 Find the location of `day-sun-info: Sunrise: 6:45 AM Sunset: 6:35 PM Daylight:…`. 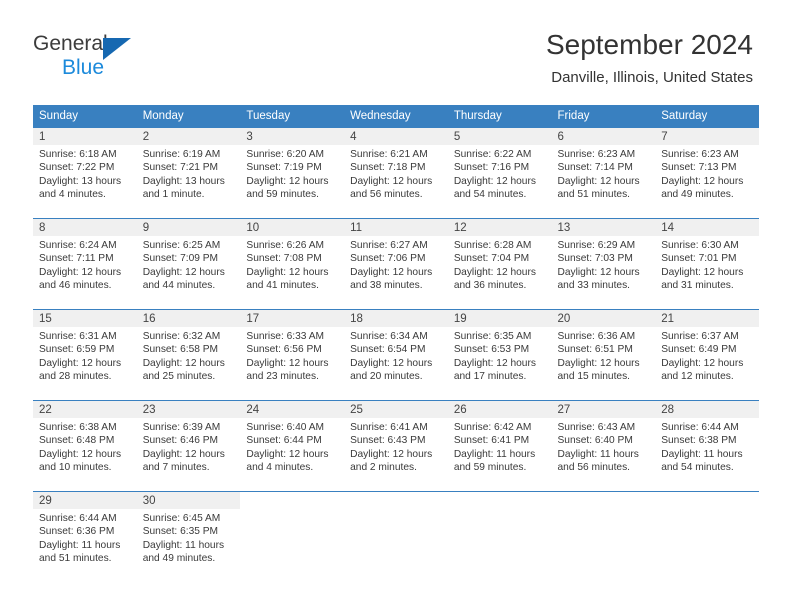

day-sun-info: Sunrise: 6:45 AM Sunset: 6:35 PM Daylight:… is located at coordinates (189, 539).